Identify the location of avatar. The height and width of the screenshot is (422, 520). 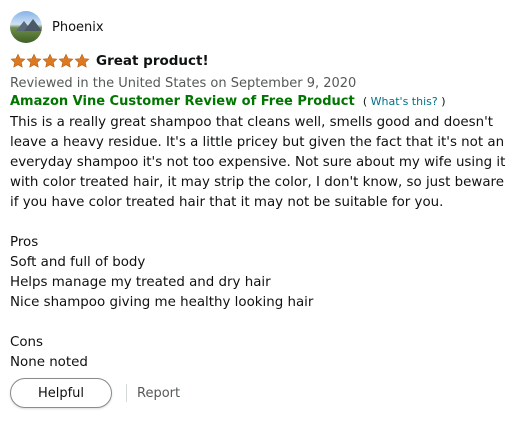
(26, 27).